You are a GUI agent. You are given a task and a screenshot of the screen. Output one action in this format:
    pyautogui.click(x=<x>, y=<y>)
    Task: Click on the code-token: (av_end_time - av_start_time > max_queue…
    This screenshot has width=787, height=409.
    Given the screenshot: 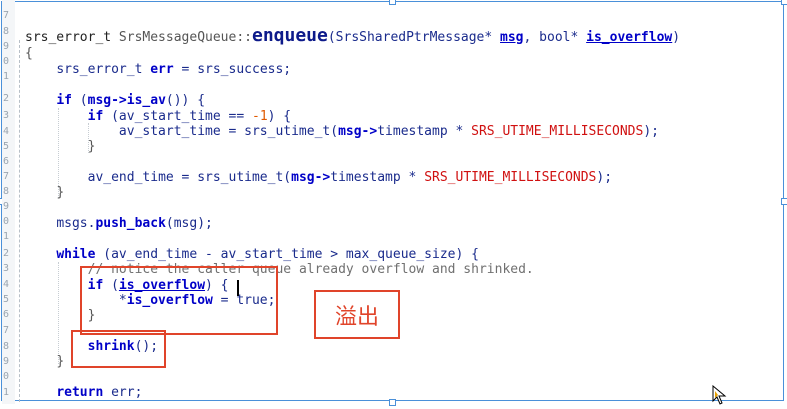 What is the action you would take?
    pyautogui.click(x=287, y=254)
    